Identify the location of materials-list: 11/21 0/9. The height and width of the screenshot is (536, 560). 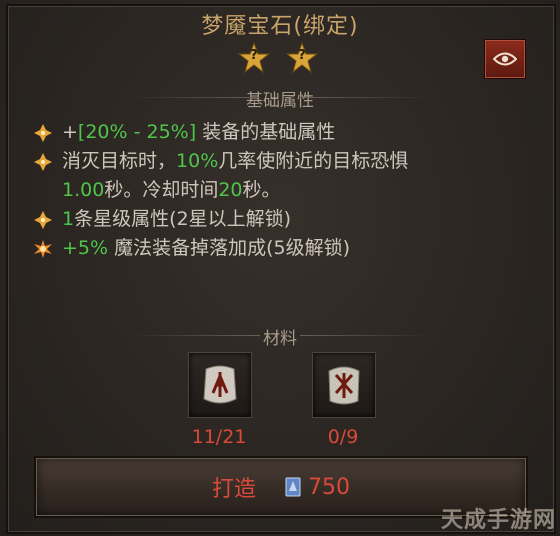
(286, 402).